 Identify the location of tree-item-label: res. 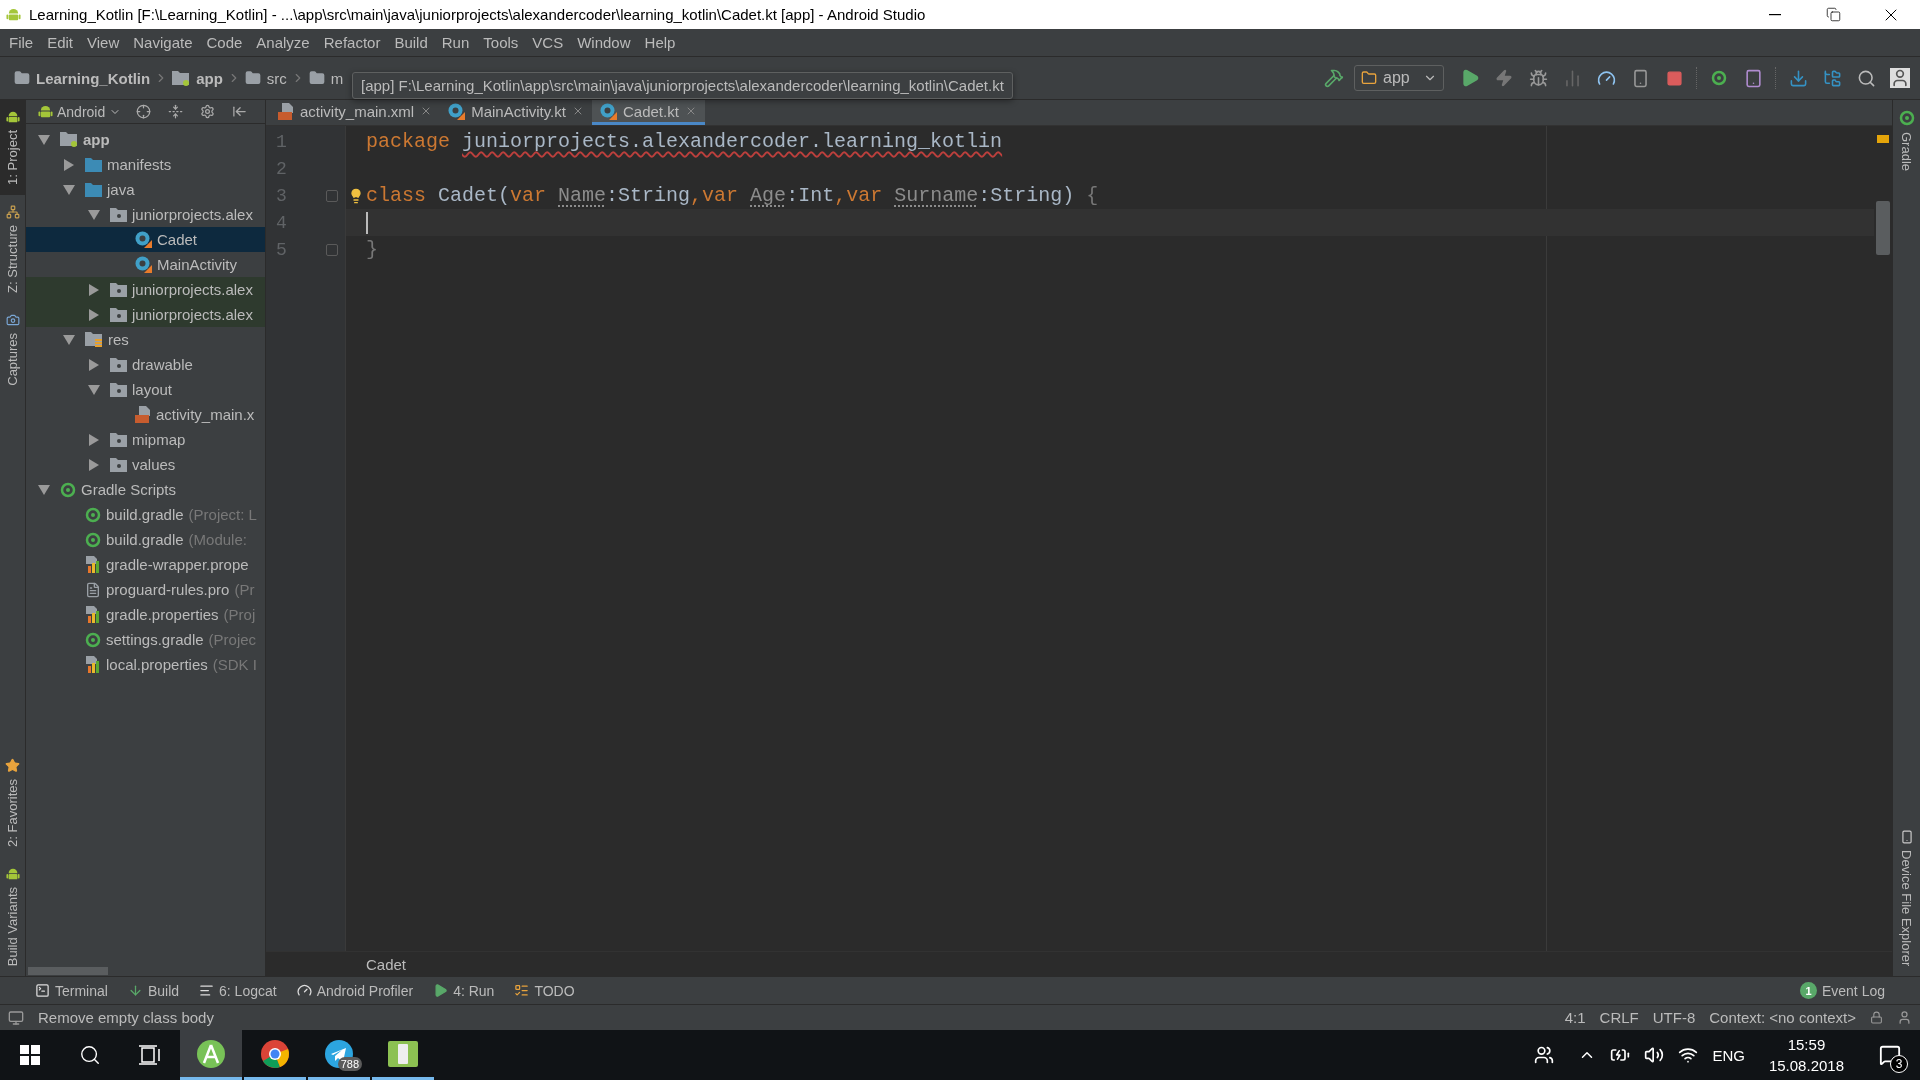
(118, 339).